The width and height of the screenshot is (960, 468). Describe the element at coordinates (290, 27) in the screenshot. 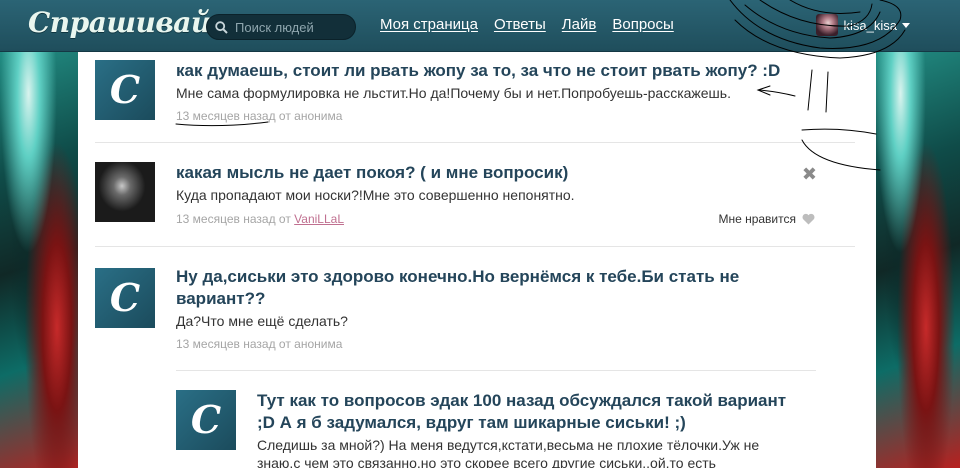

I see `search-input` at that location.